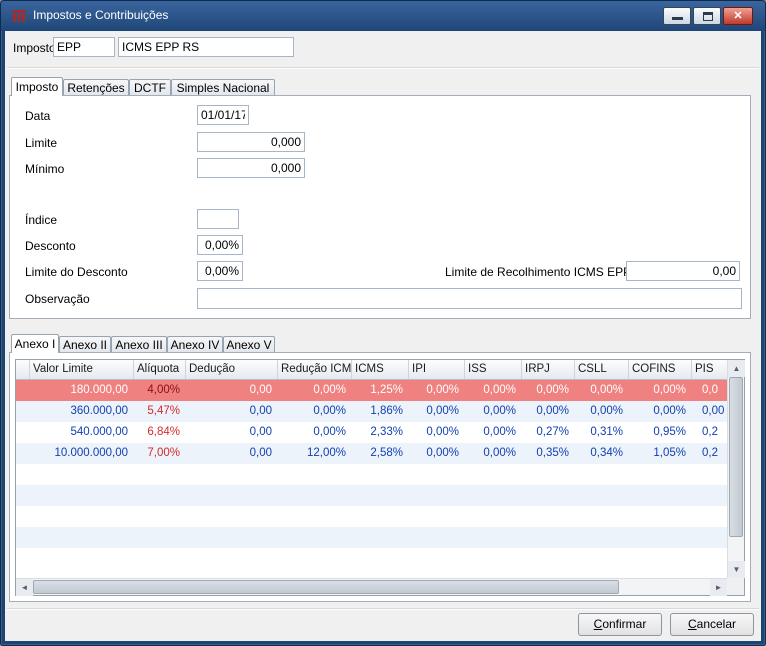  I want to click on cell-pis: 0,00, so click(713, 411).